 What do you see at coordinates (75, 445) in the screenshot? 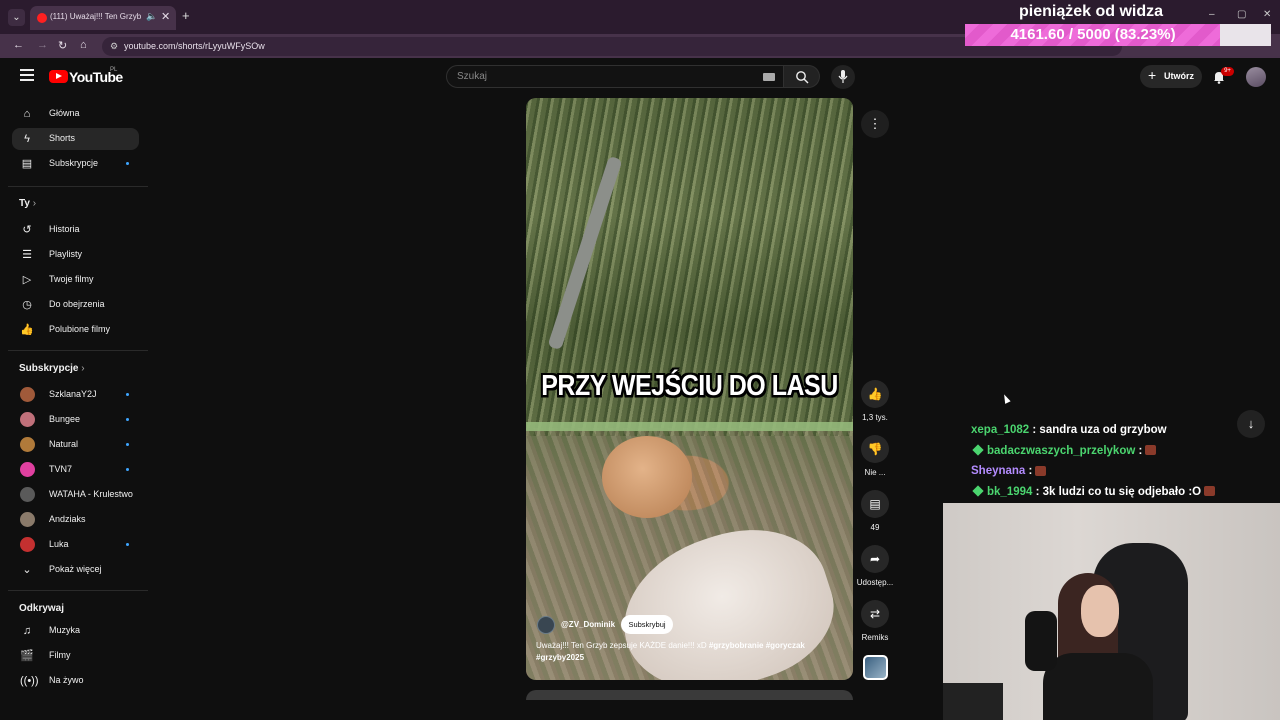
I see `sidebar-item-natural: Natural` at bounding box center [75, 445].